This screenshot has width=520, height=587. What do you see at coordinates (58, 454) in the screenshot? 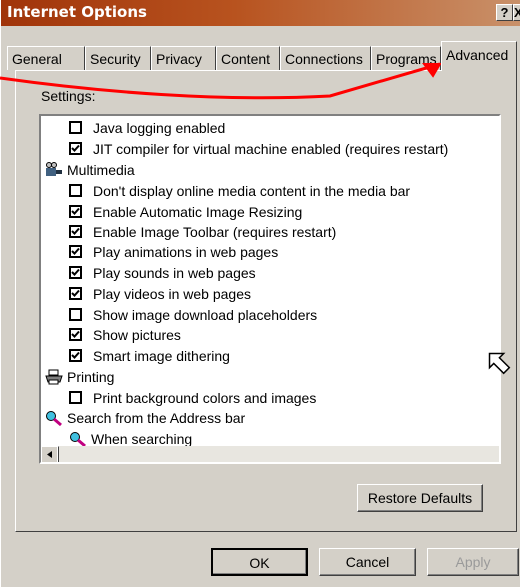
I see `hscroll-thumb` at bounding box center [58, 454].